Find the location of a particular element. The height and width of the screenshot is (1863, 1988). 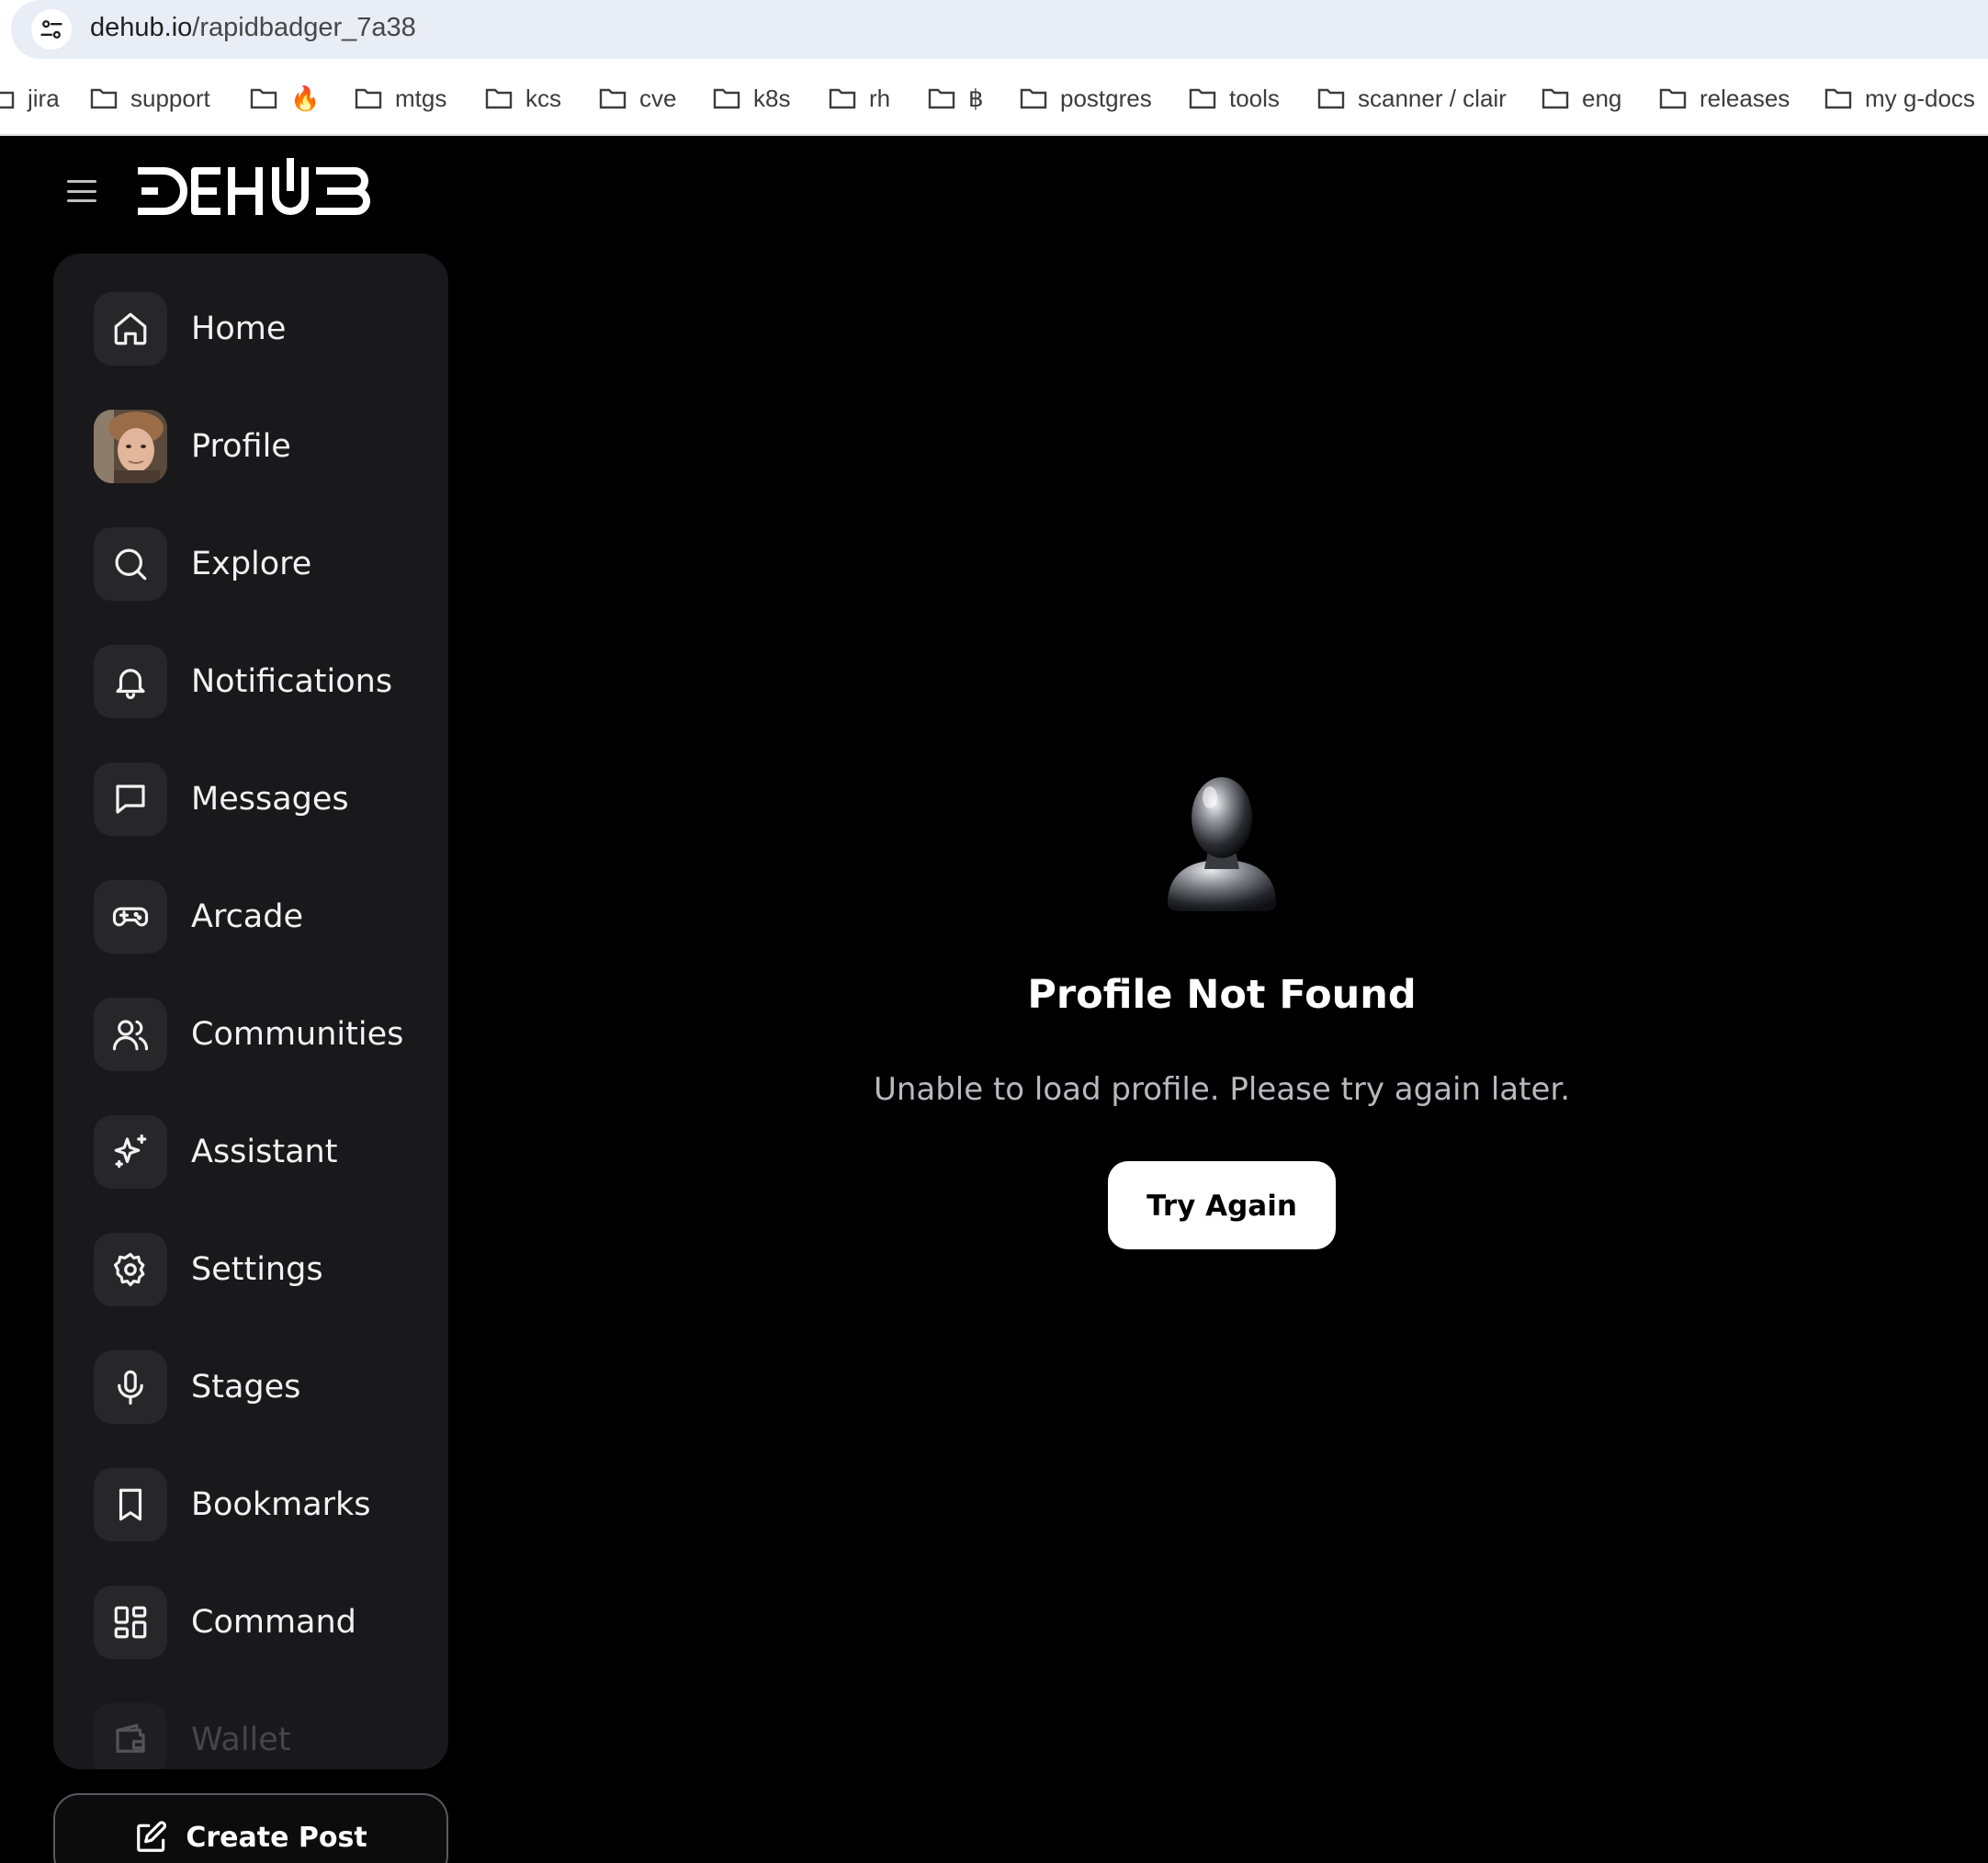

bookmark-scanner-clair: scanner / clair is located at coordinates (1412, 98).